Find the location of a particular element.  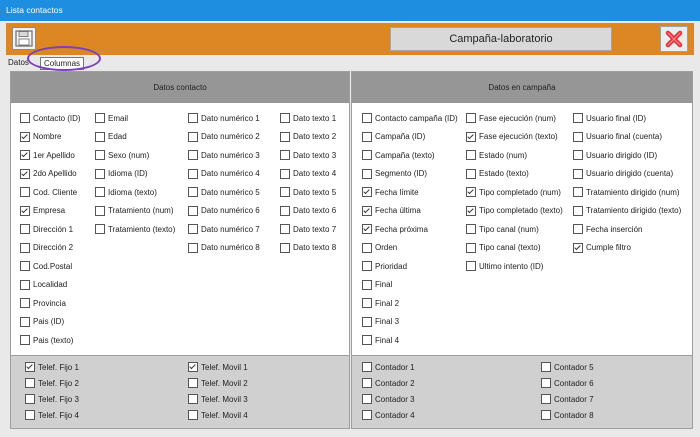

checkbox-estado-num: Estado (num) is located at coordinates (496, 155).